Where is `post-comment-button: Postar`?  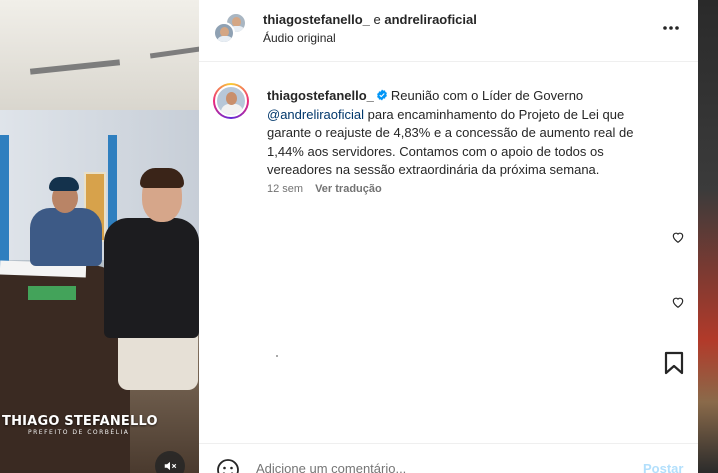
post-comment-button: Postar is located at coordinates (663, 467).